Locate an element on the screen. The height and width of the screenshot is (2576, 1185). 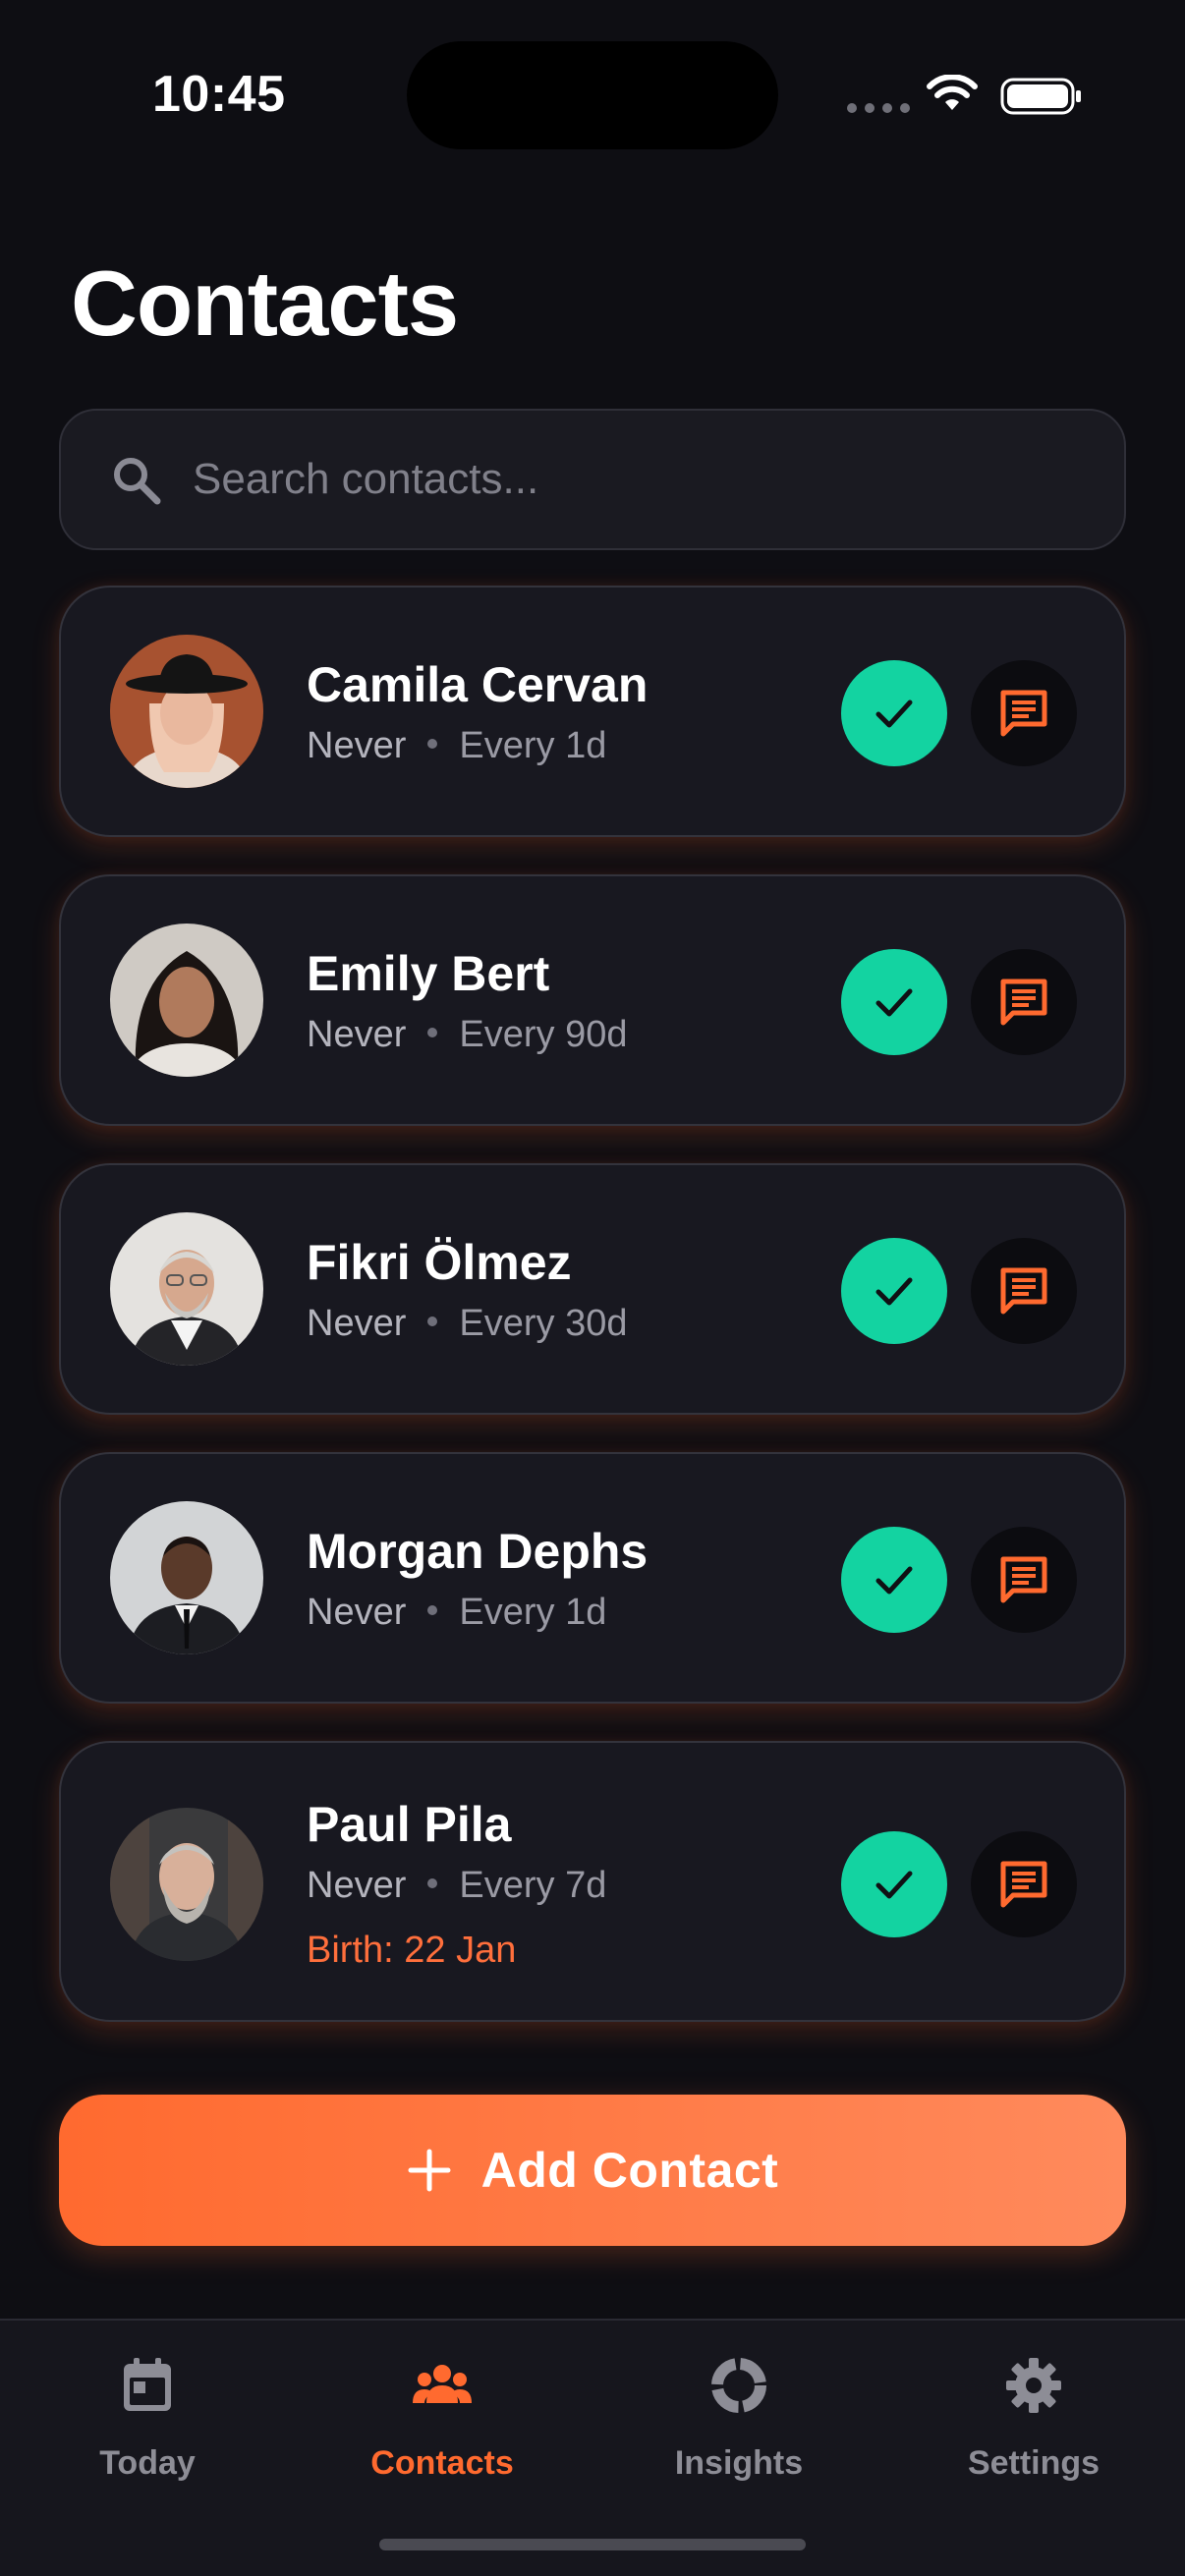
contact-card: Paul Pila Never Every 7d Birth: 22 Jan is located at coordinates (592, 1881).